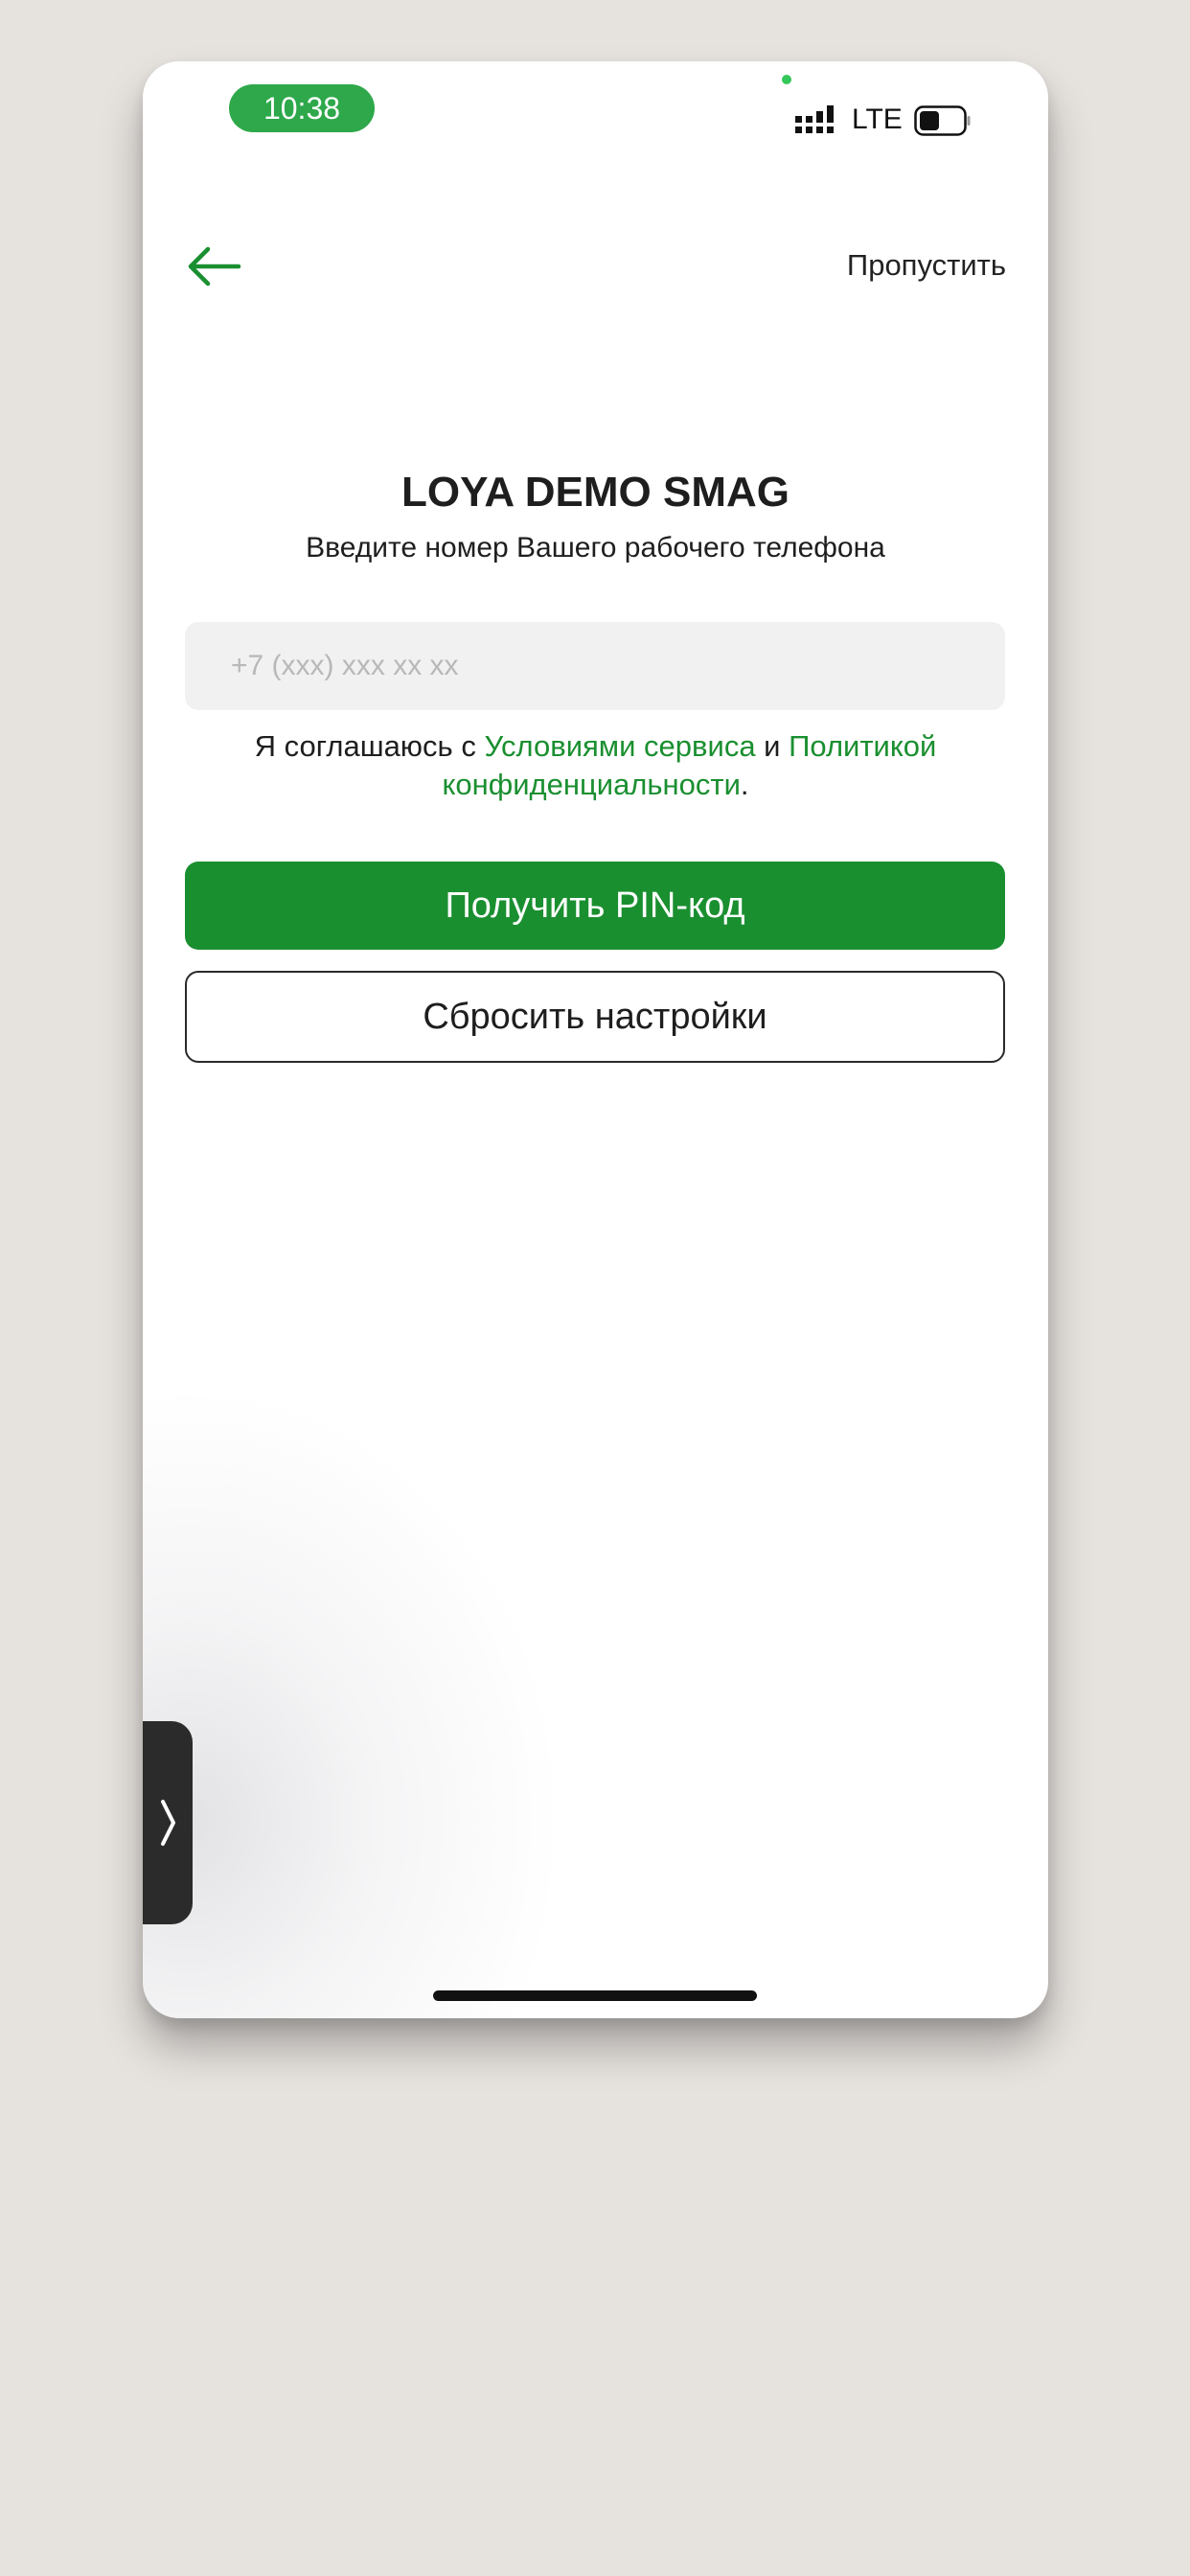  I want to click on battery-icon, so click(943, 120).